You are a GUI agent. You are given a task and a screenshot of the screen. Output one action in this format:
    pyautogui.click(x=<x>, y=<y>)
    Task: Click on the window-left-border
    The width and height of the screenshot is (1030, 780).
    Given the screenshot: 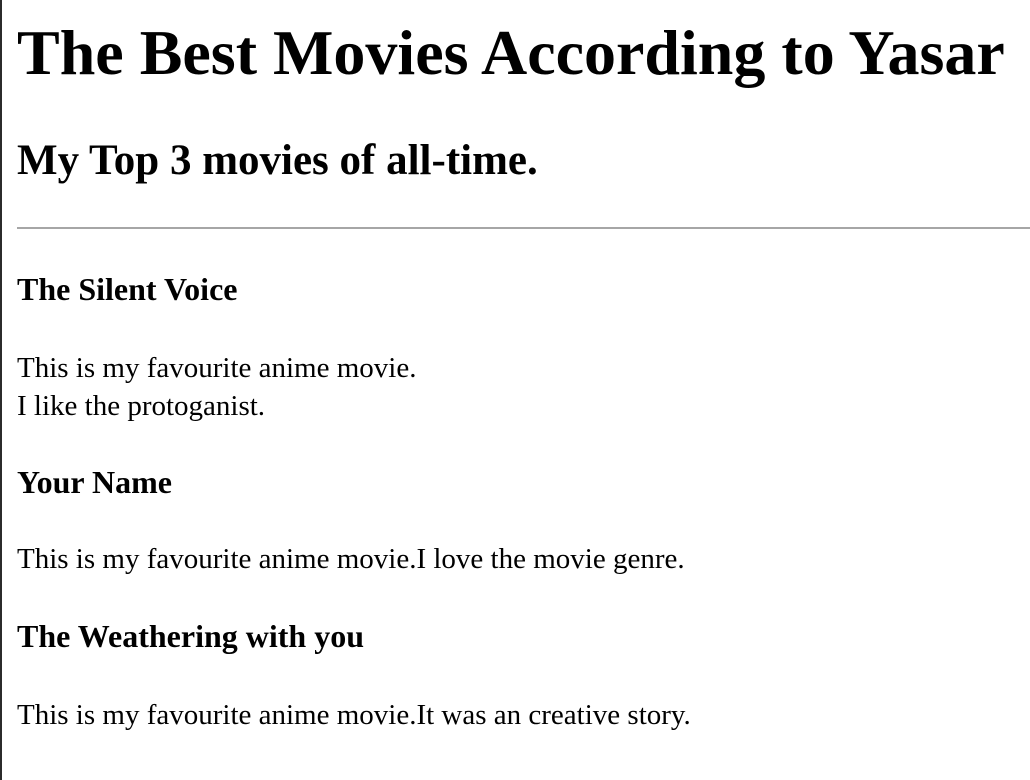 What is the action you would take?
    pyautogui.click(x=1, y=390)
    